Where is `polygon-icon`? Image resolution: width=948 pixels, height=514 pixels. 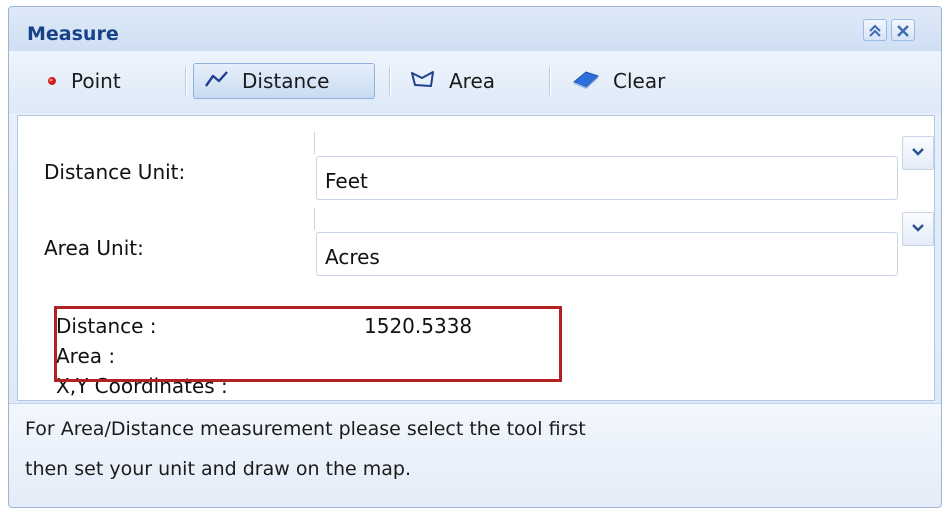
polygon-icon is located at coordinates (423, 81).